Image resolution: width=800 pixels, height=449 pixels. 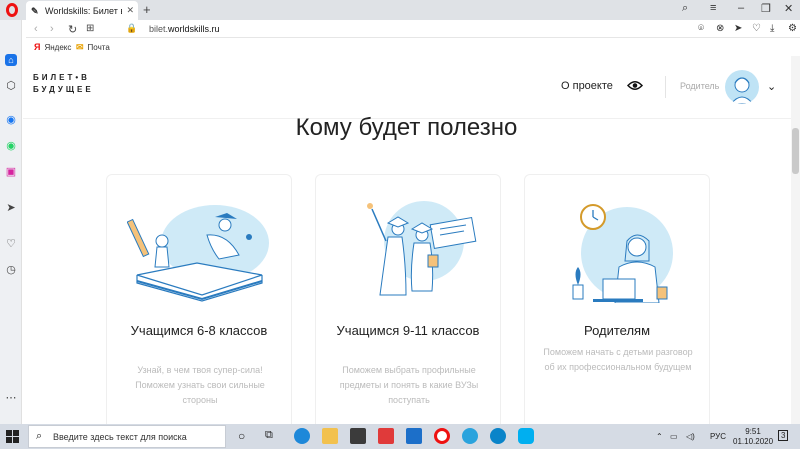 I want to click on task-view-icon: ⧉, so click(x=269, y=435).